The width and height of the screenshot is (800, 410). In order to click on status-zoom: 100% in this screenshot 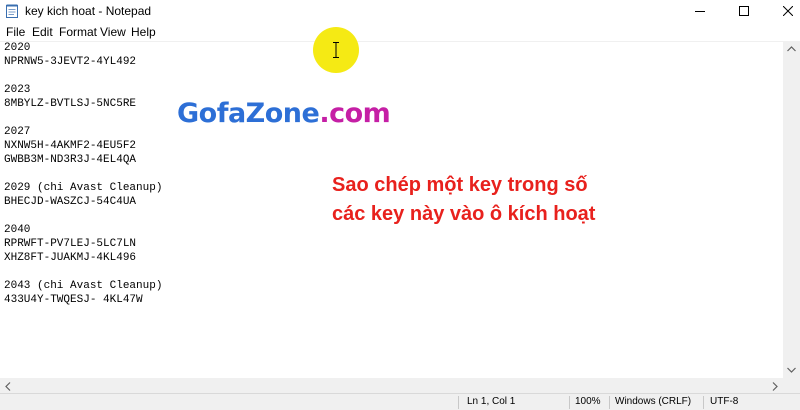, I will do `click(588, 401)`.